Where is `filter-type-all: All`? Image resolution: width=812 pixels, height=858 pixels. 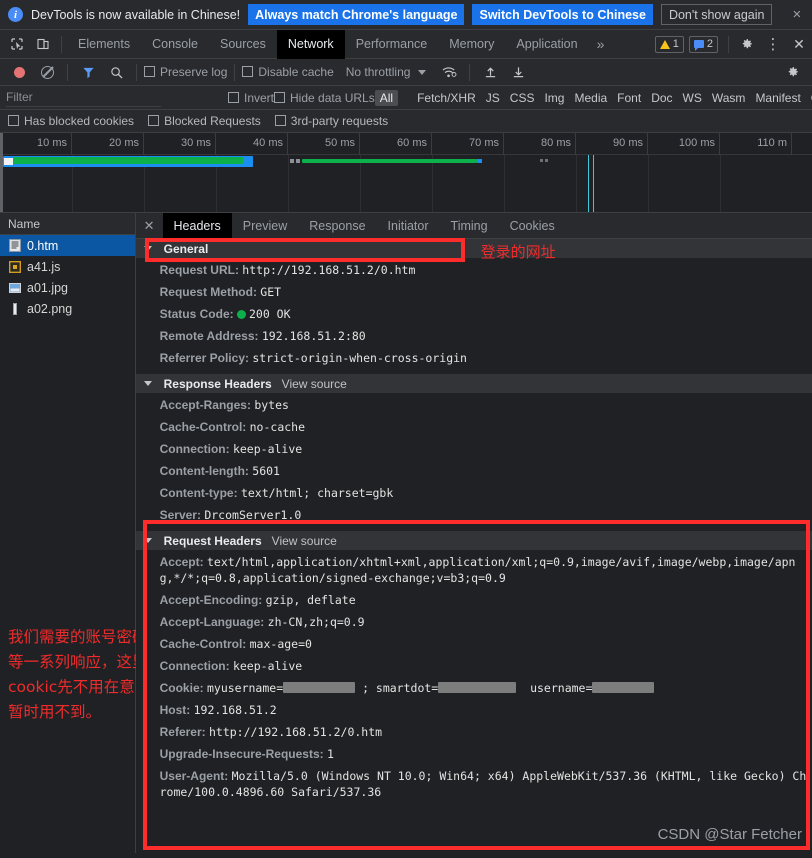
filter-type-all: All is located at coordinates (386, 97).